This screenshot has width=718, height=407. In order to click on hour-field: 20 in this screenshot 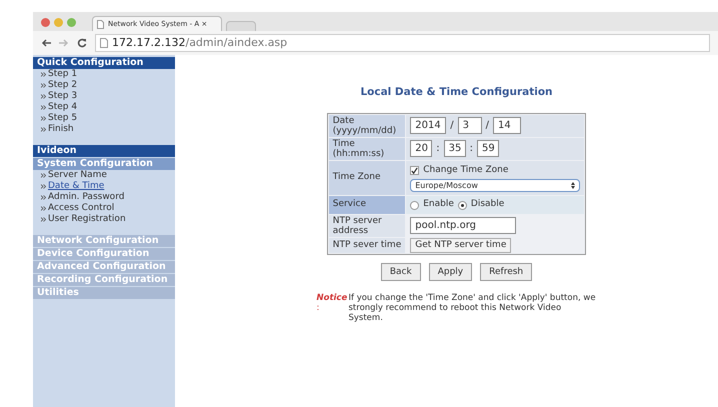, I will do `click(421, 149)`.